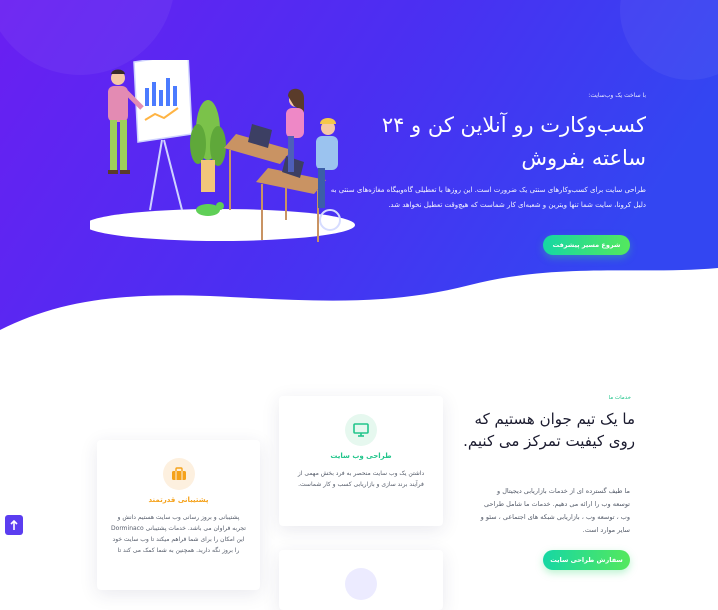  What do you see at coordinates (208, 146) in the screenshot?
I see `plant` at bounding box center [208, 146].